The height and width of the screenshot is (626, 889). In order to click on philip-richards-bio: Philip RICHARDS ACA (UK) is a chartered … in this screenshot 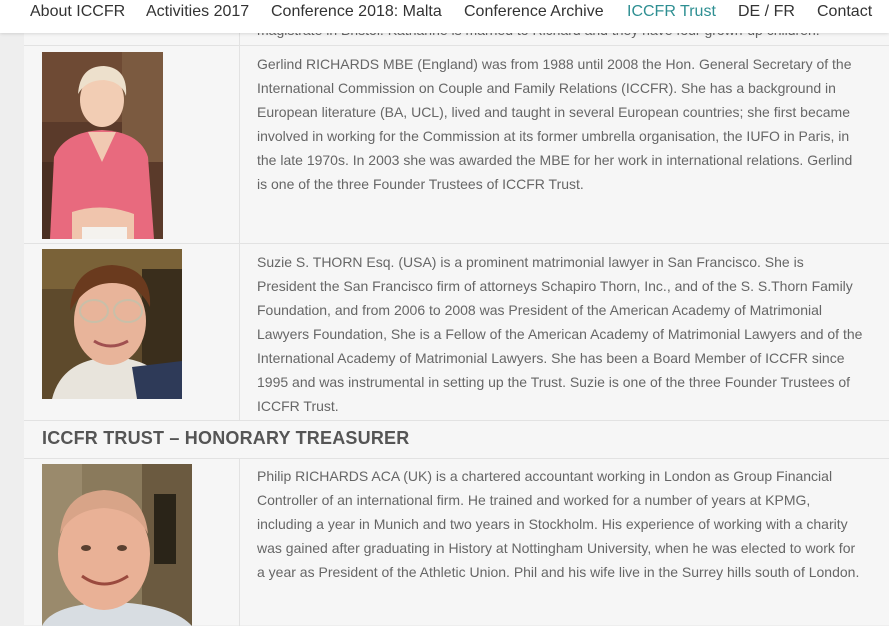, I will do `click(558, 524)`.